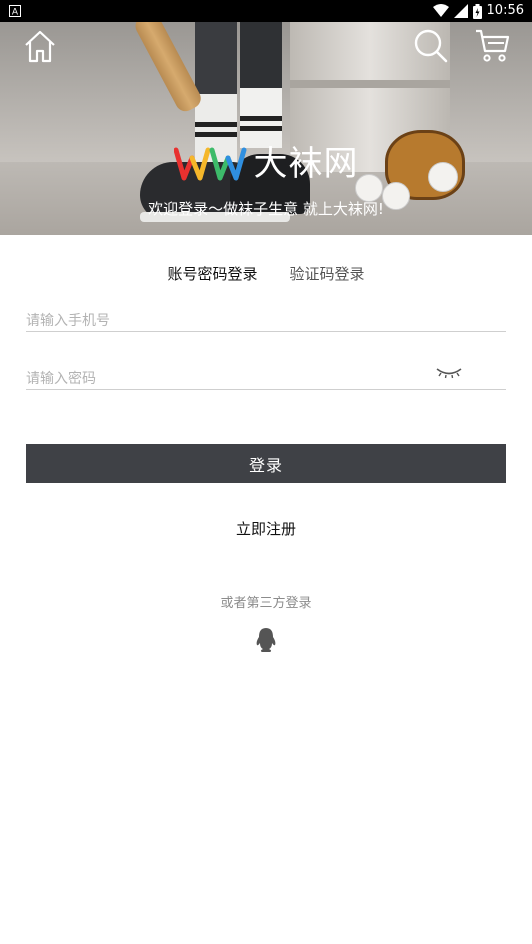 This screenshot has width=532, height=944. I want to click on password-input, so click(226, 379).